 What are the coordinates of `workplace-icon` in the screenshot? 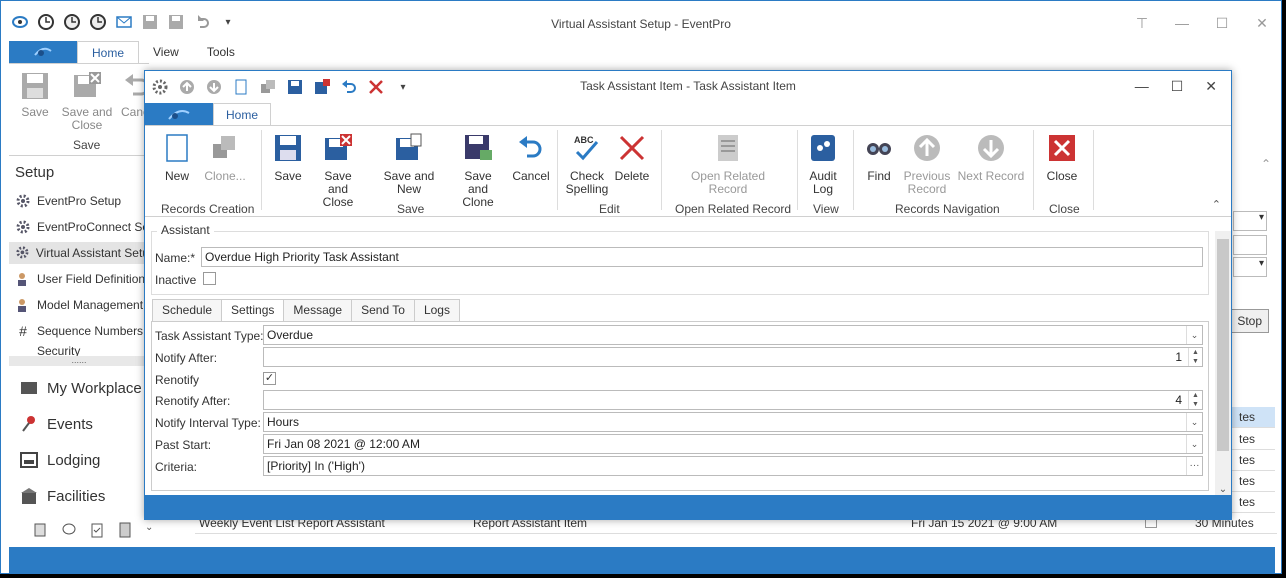 It's located at (29, 388).